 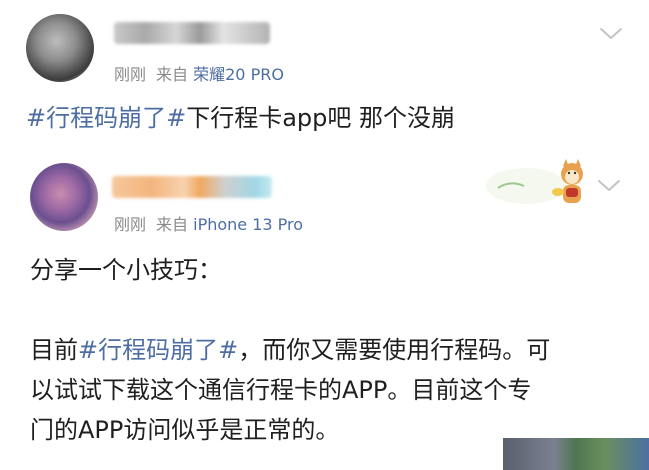 I want to click on device-link: iPhone 13 Pro, so click(x=248, y=224).